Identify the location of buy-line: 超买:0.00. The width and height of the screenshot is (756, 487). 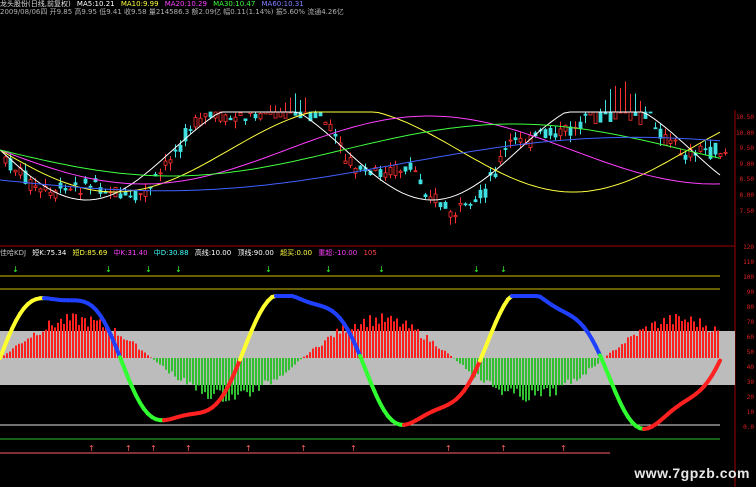
(296, 253).